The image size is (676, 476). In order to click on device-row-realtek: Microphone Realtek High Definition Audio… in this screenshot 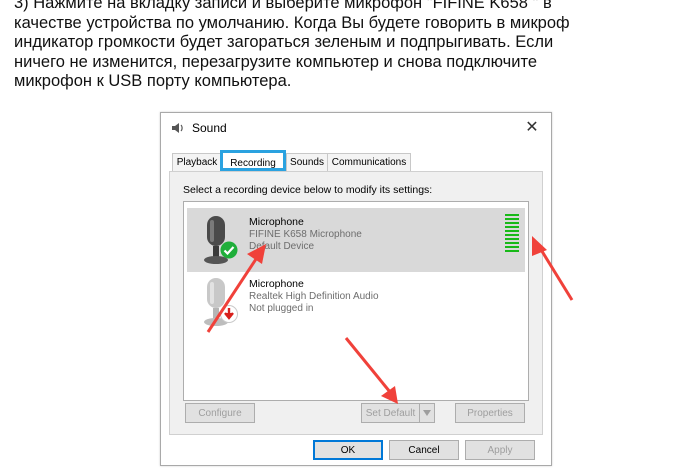, I will do `click(356, 302)`.